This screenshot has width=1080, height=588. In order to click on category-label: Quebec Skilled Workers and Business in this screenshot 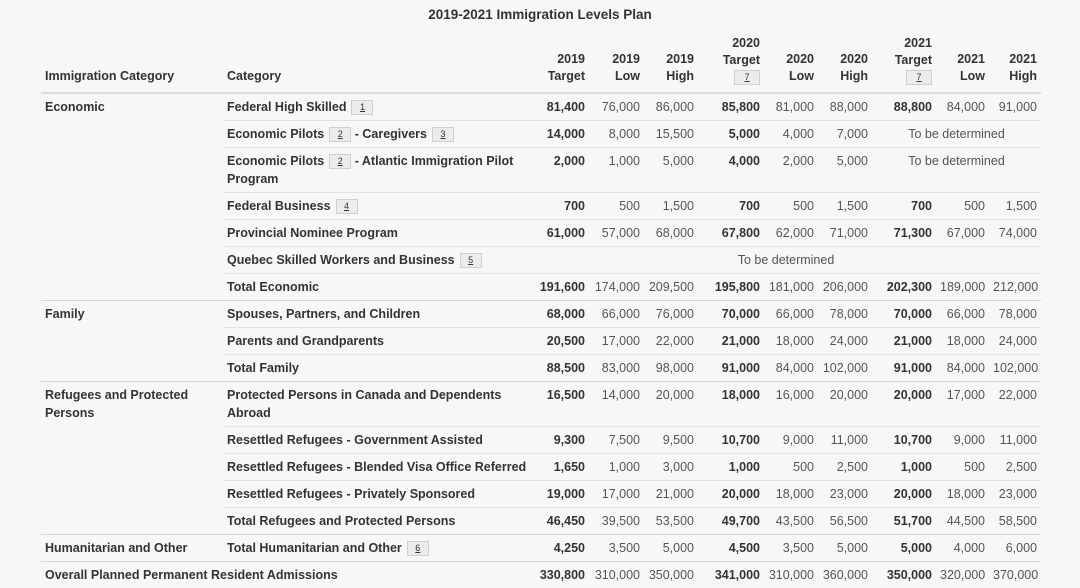, I will do `click(341, 260)`.